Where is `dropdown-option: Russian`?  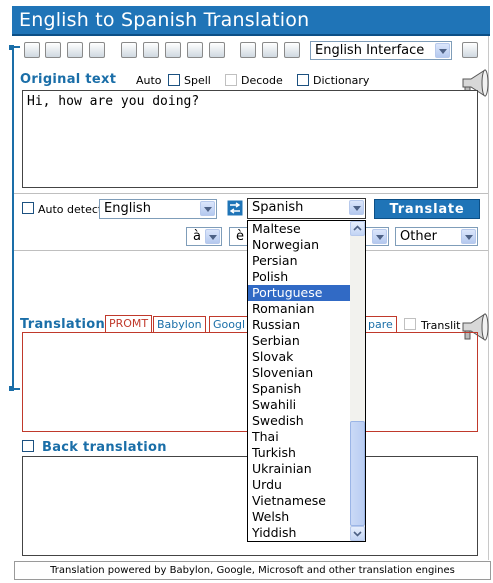 dropdown-option: Russian is located at coordinates (299, 325).